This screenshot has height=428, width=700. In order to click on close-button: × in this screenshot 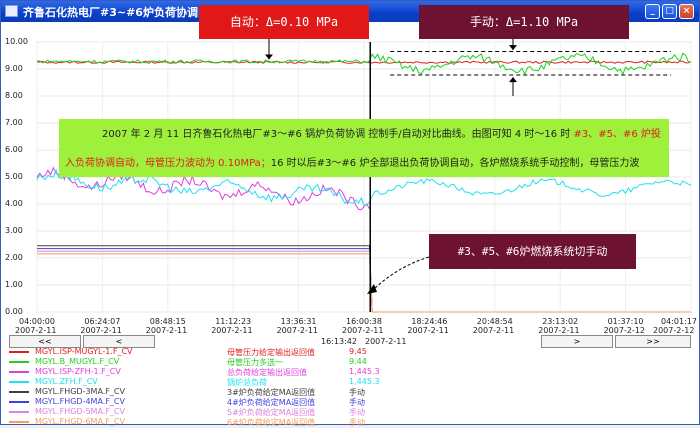, I will do `click(686, 11)`.